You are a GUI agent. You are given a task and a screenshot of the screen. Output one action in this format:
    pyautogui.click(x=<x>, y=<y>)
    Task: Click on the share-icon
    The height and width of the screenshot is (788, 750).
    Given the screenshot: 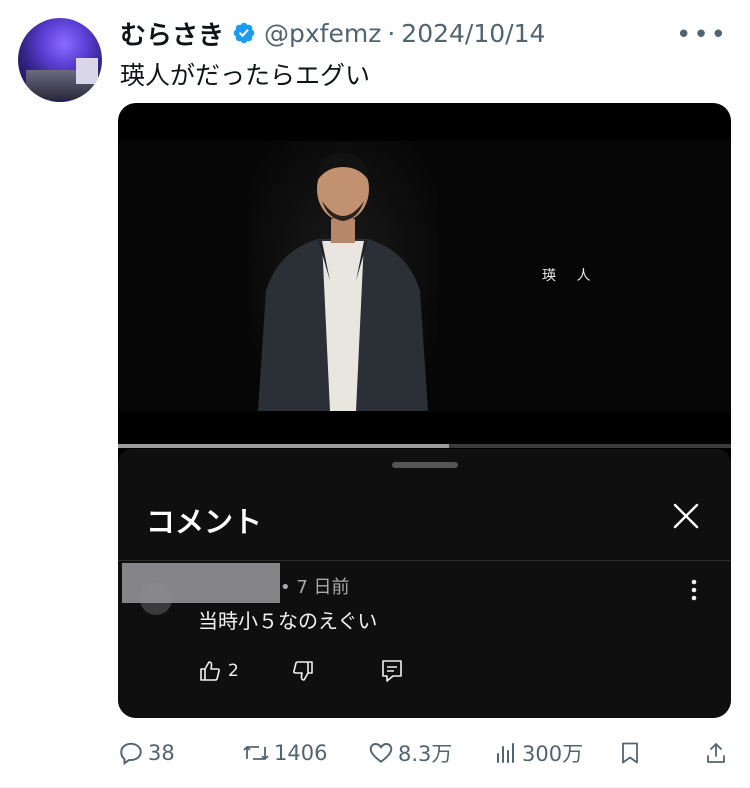 What is the action you would take?
    pyautogui.click(x=716, y=753)
    